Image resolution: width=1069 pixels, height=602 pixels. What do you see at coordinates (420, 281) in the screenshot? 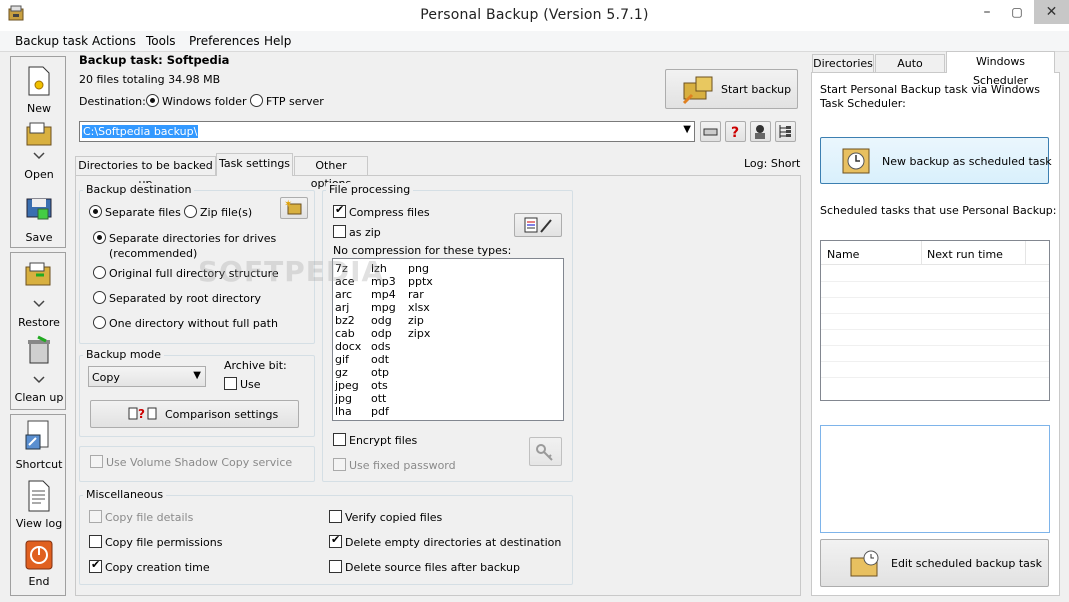
I see `extension-item: pptx` at bounding box center [420, 281].